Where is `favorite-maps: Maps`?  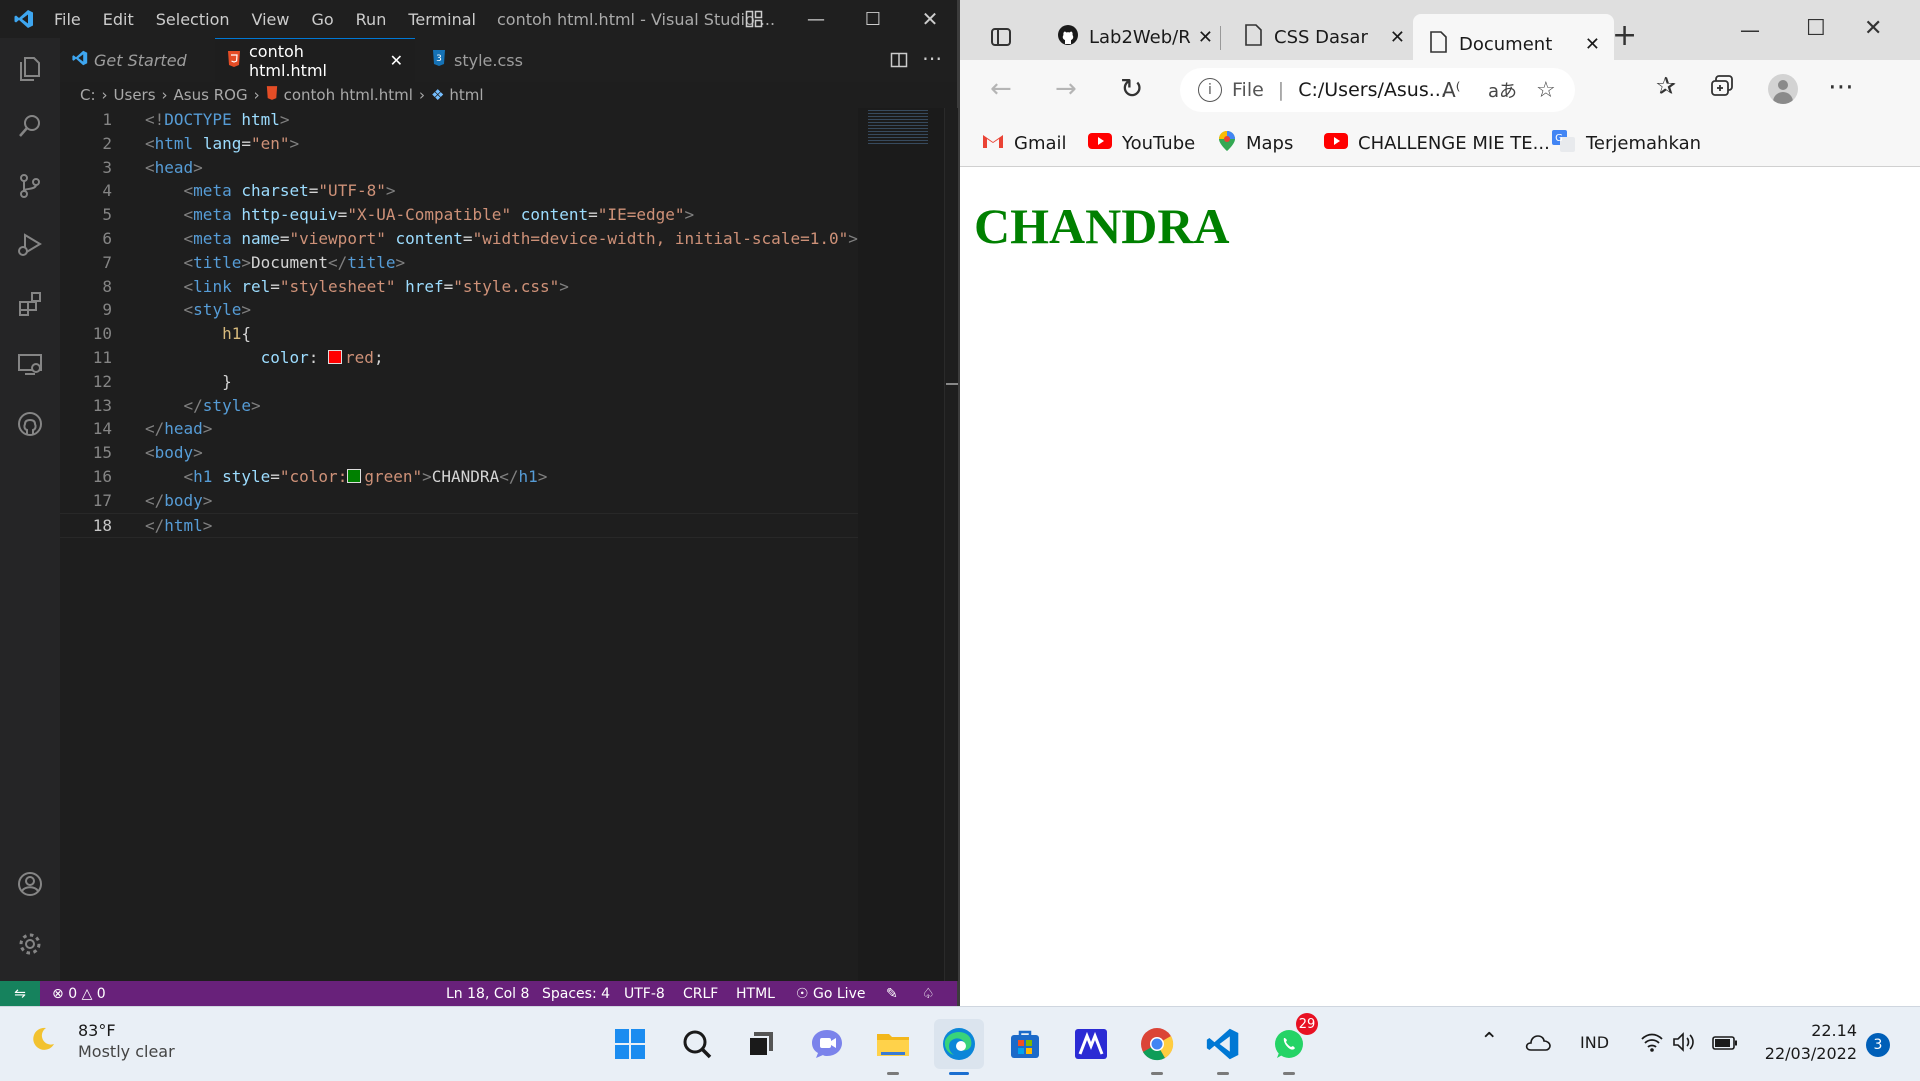
favorite-maps: Maps is located at coordinates (1255, 143).